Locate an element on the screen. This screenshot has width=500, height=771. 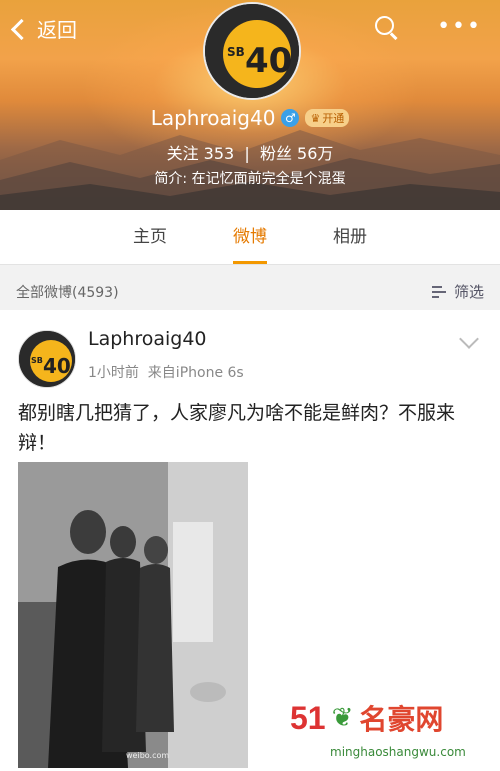
post-meta: 1小时前 来自iPhone 6s is located at coordinates (166, 373).